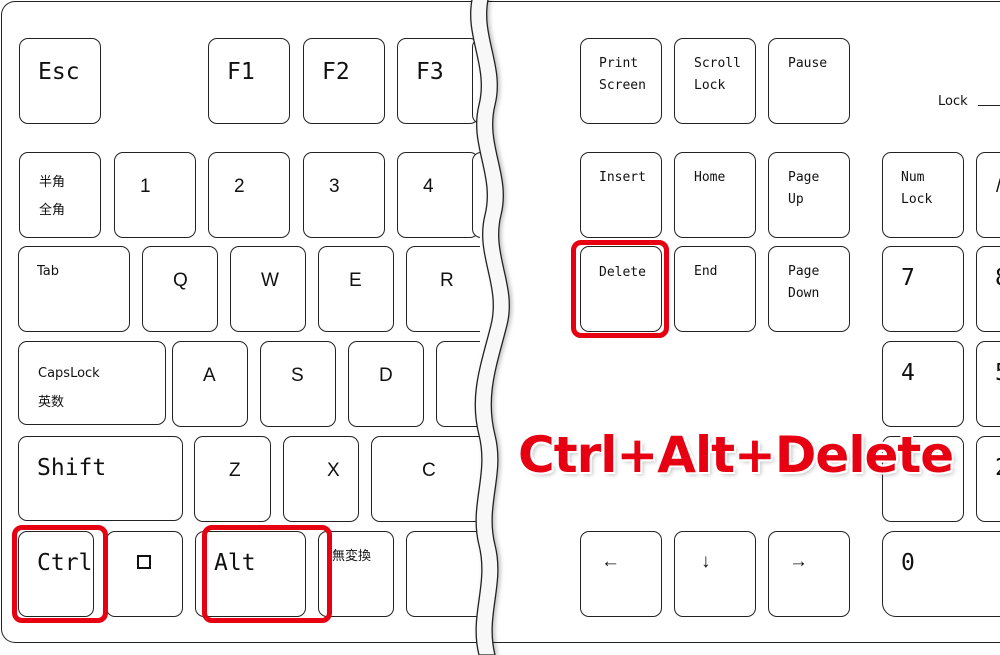 The height and width of the screenshot is (655, 1000). What do you see at coordinates (59, 72) in the screenshot?
I see `key-label: Esc` at bounding box center [59, 72].